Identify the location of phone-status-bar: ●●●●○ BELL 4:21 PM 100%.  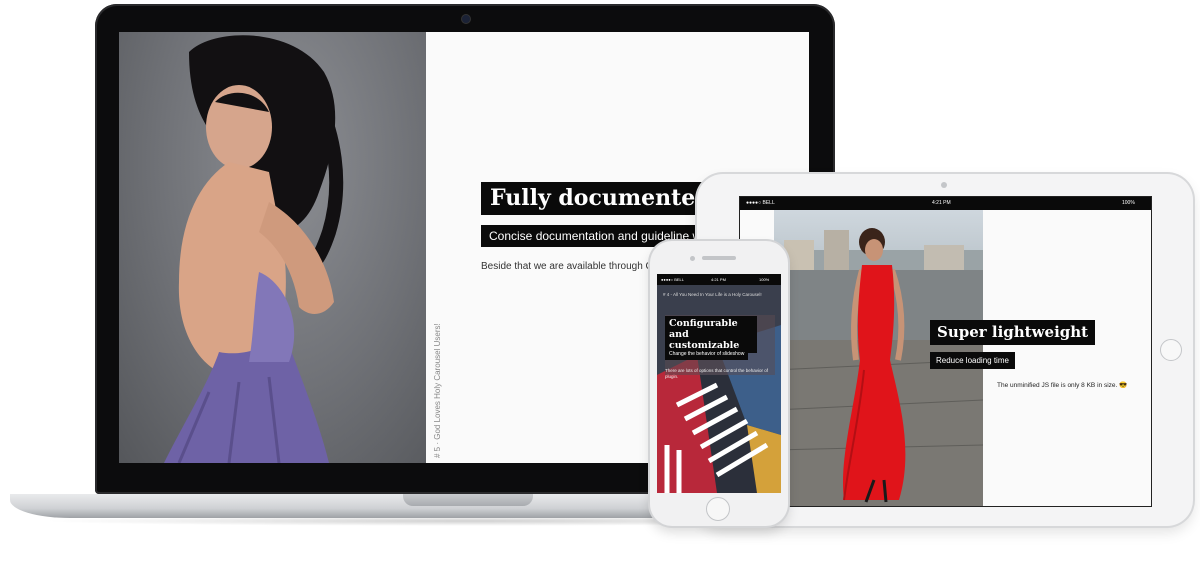
(719, 279).